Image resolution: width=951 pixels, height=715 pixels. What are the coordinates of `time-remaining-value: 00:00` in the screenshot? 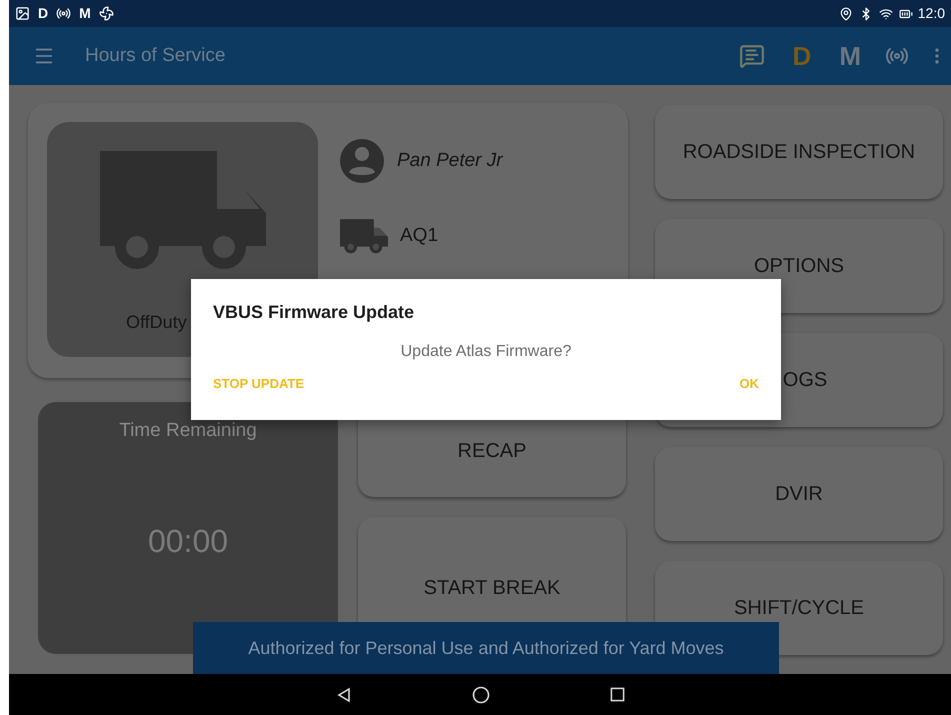 It's located at (188, 541).